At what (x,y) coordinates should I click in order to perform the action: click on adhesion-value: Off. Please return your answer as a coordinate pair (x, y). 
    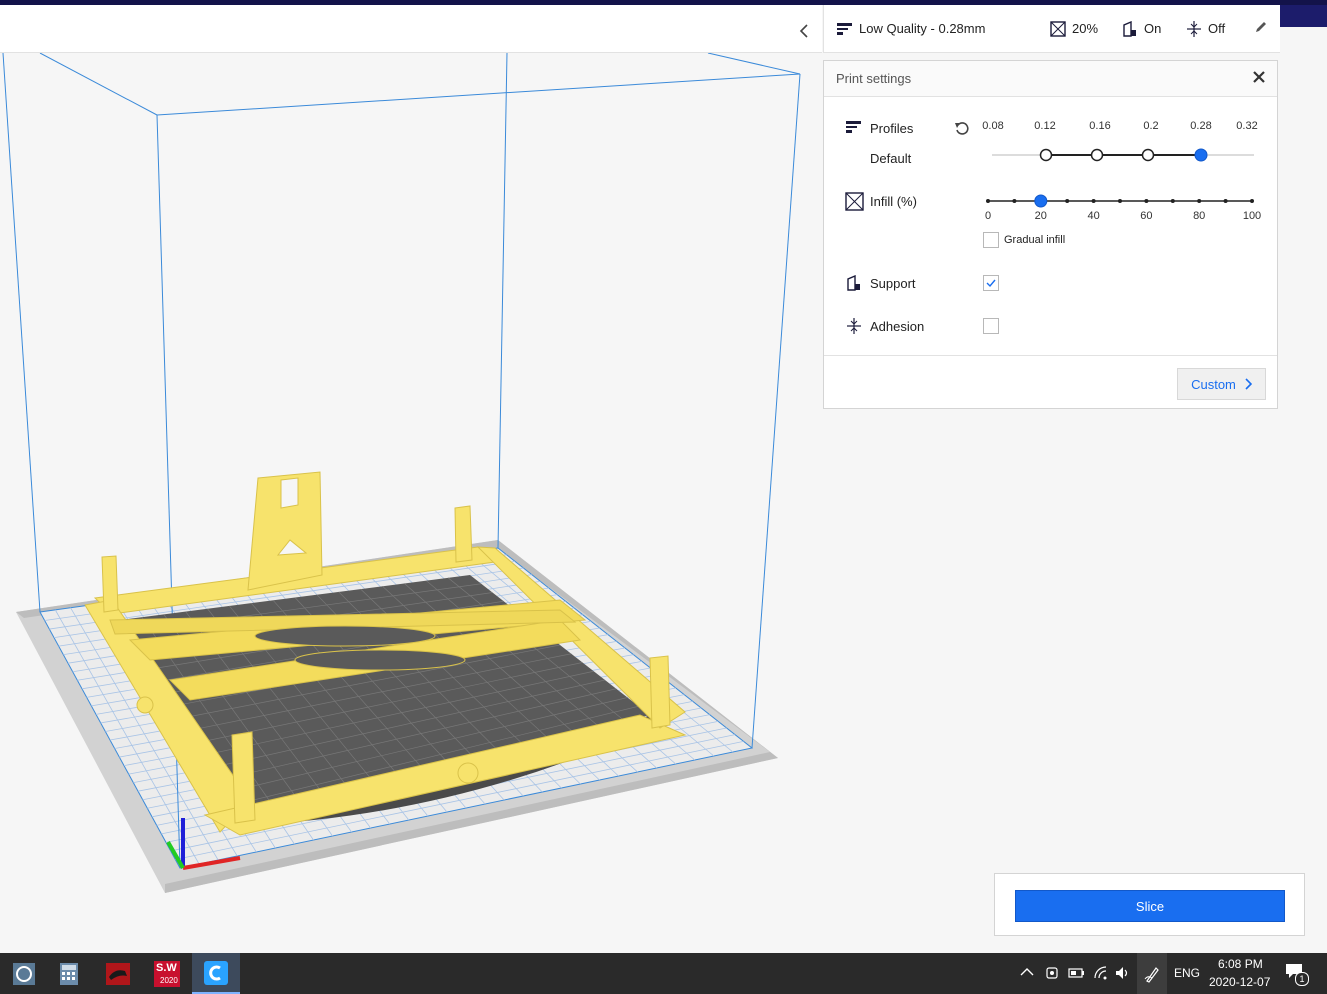
    Looking at the image, I should click on (1217, 28).